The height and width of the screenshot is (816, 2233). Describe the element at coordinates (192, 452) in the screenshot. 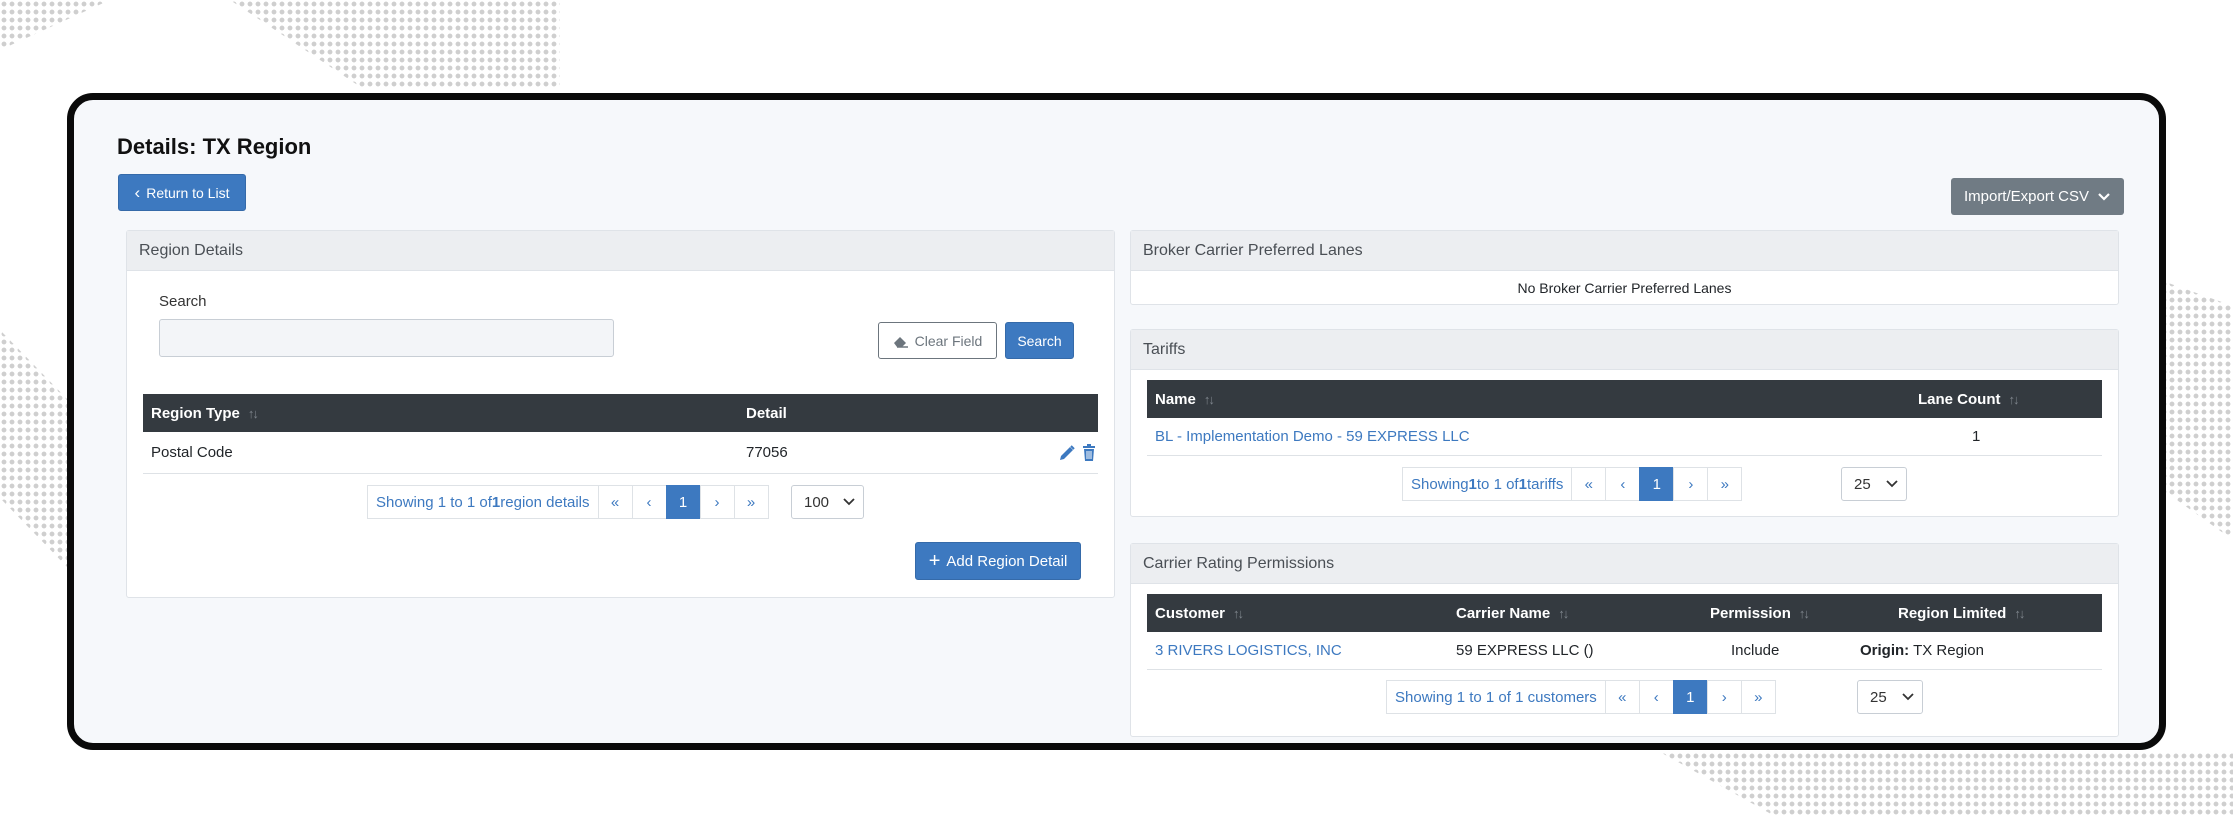

I see `region-type-cell: Postal Code` at that location.